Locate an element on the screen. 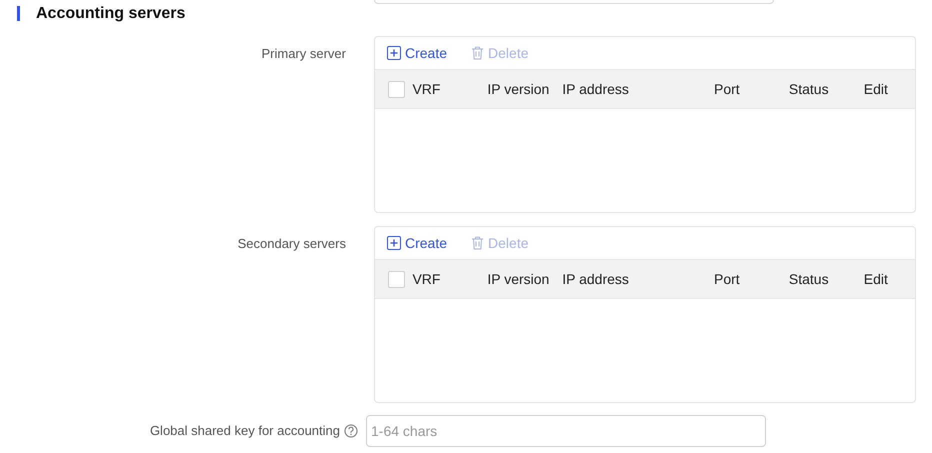 Image resolution: width=932 pixels, height=453 pixels. field-label: Secondary servers is located at coordinates (292, 243).